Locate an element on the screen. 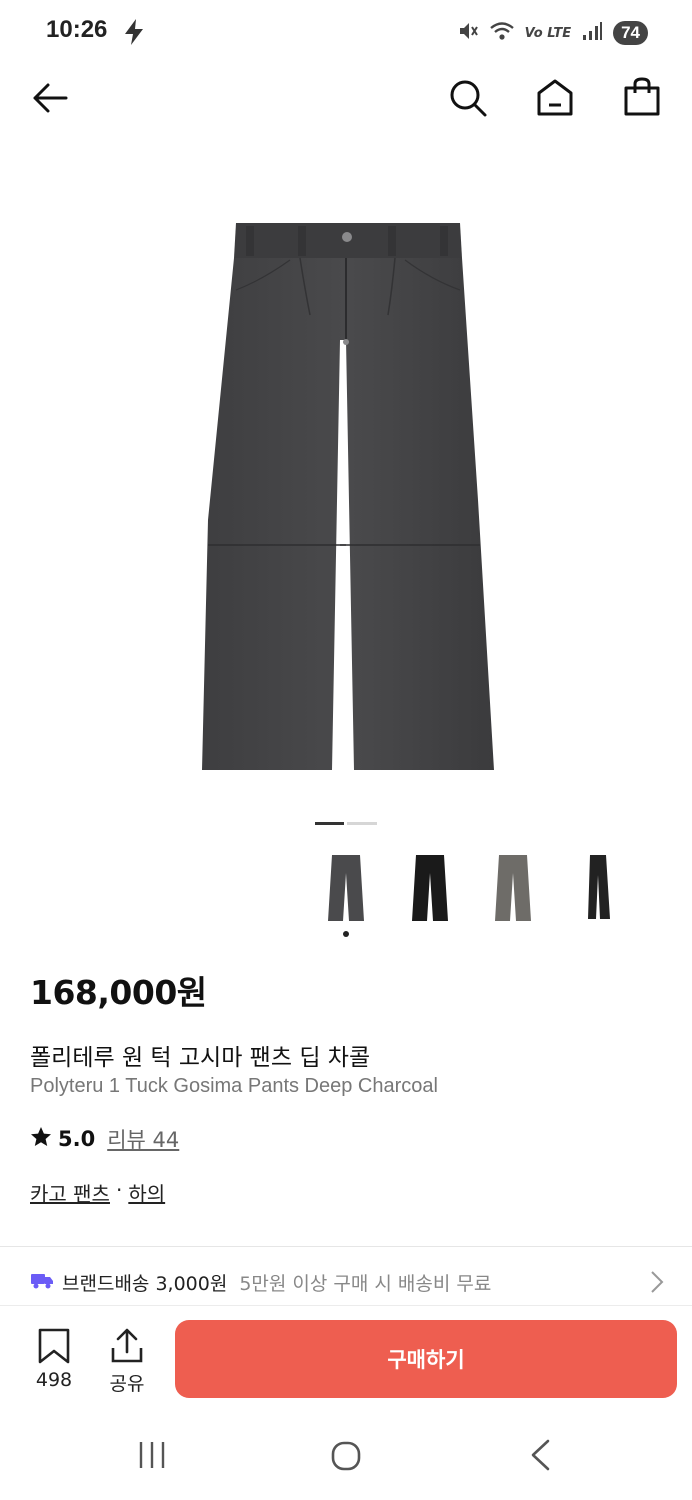 This screenshot has height=1500, width=692. home-icon is located at coordinates (555, 97).